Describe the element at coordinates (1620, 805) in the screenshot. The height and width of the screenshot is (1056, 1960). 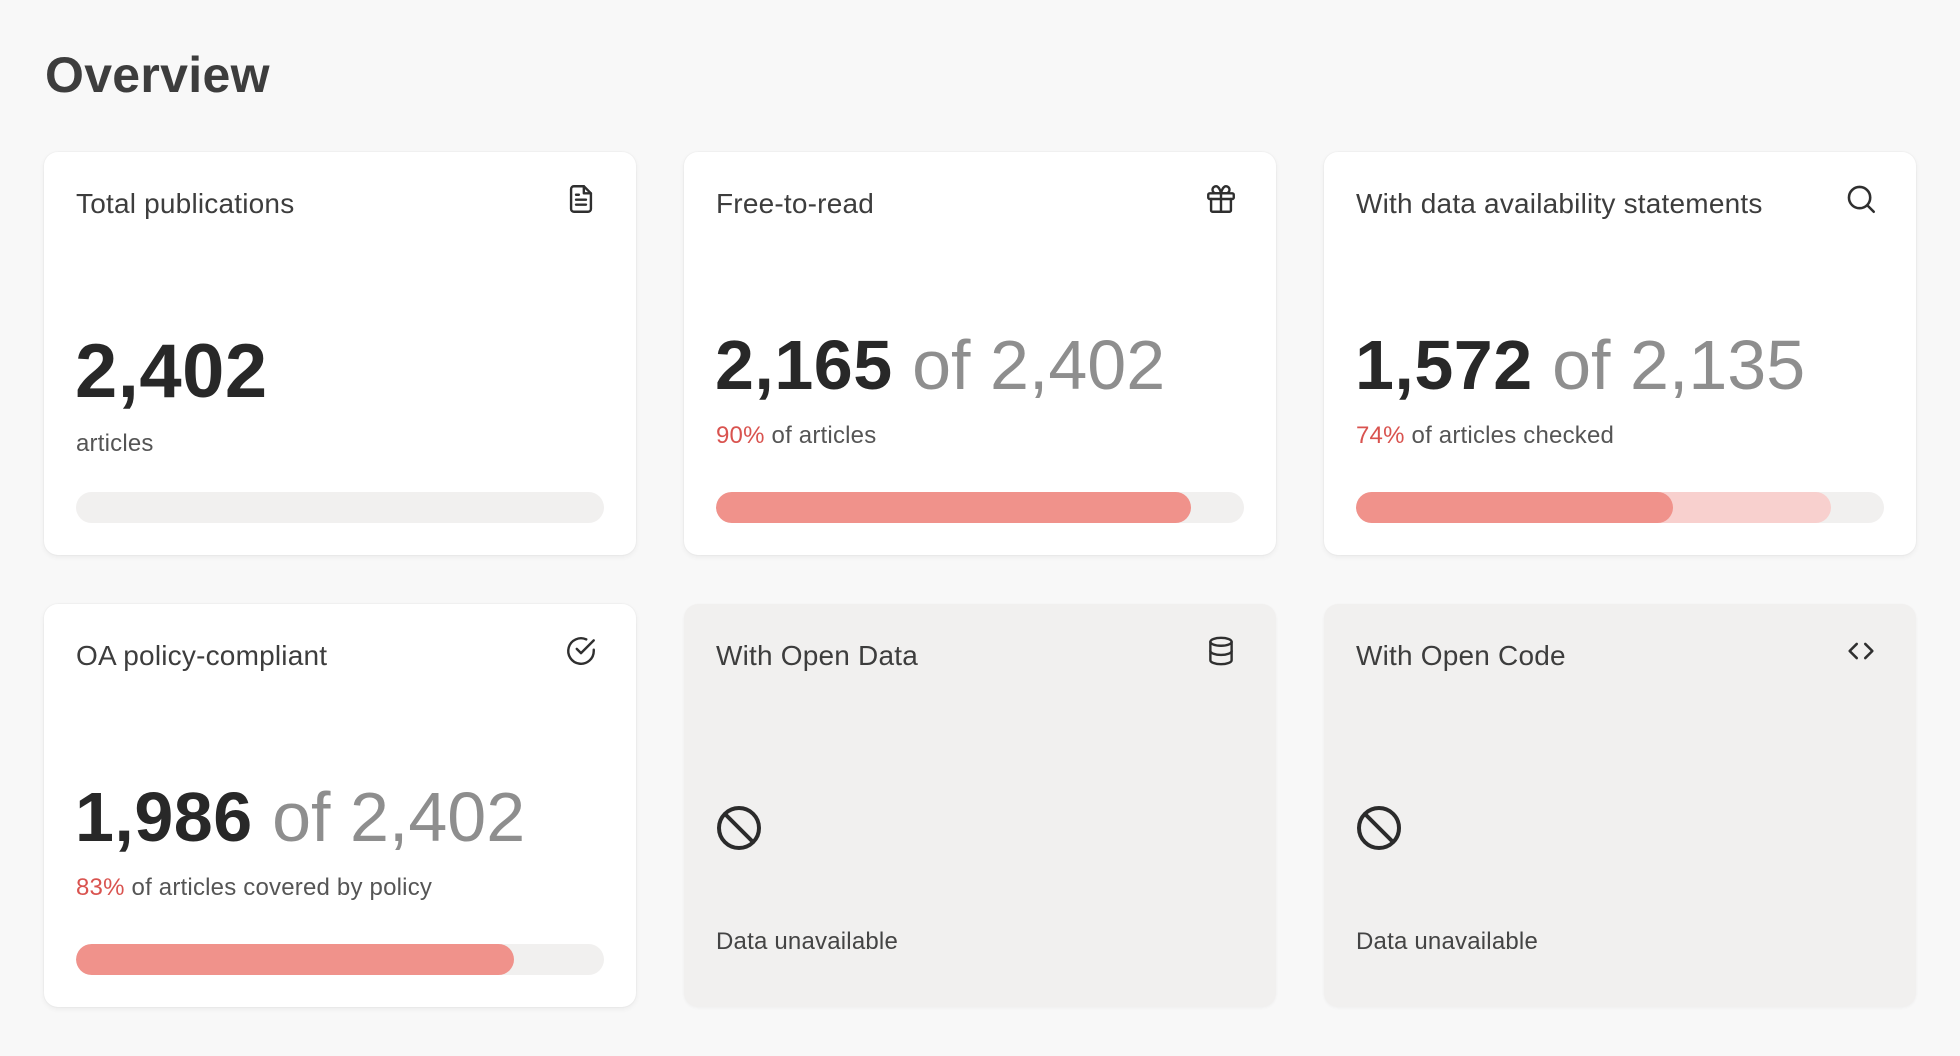
I see `card-open-code: With Open Code Data unavailable` at that location.